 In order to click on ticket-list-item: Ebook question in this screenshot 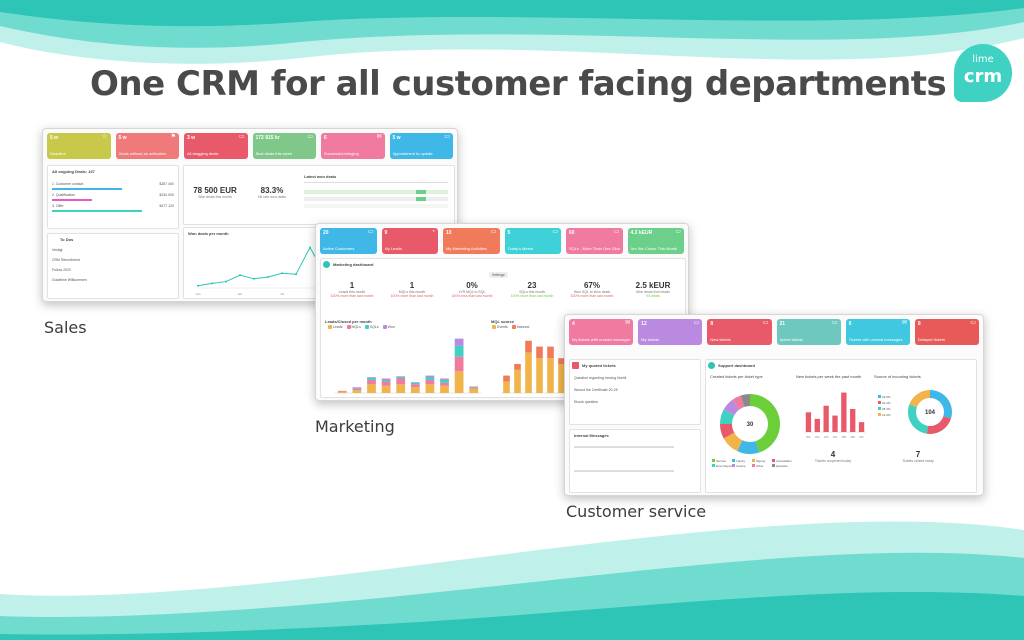, I will do `click(635, 402)`.